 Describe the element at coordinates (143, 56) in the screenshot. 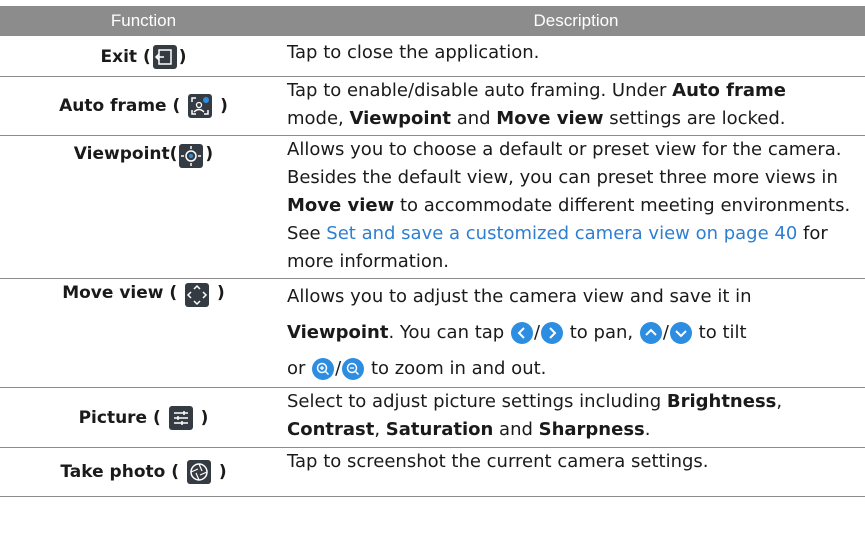

I see `function-cell: Exit ()` at that location.